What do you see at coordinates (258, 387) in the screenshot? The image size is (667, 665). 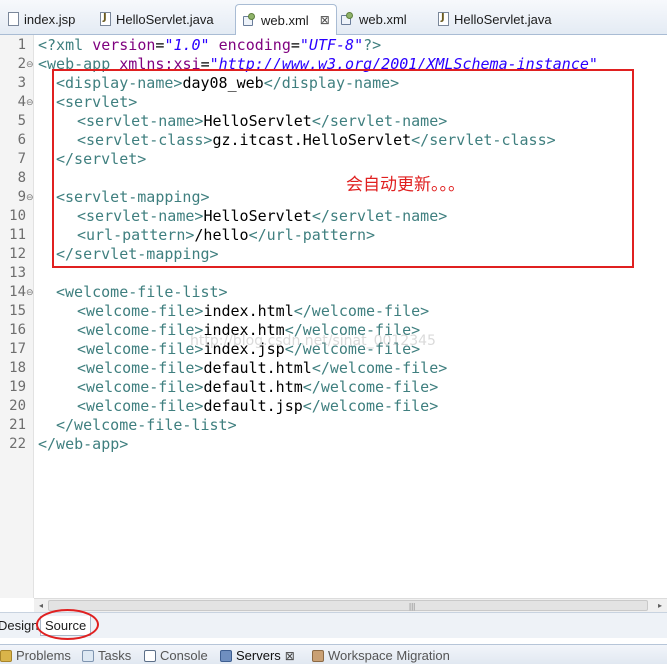 I see `code-line-19: <welcome-file>default.htm</welcome-file>` at bounding box center [258, 387].